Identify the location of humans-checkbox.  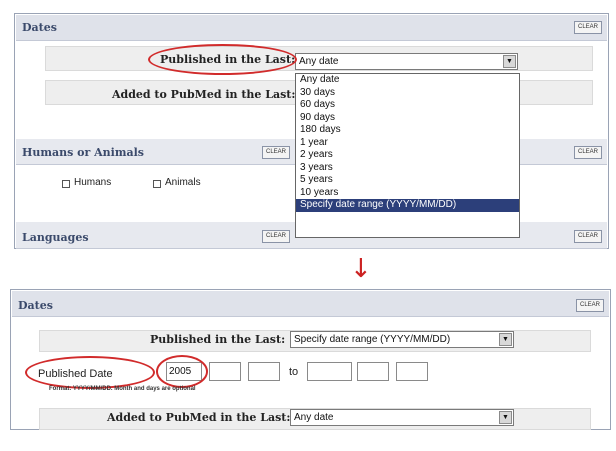
(66, 184).